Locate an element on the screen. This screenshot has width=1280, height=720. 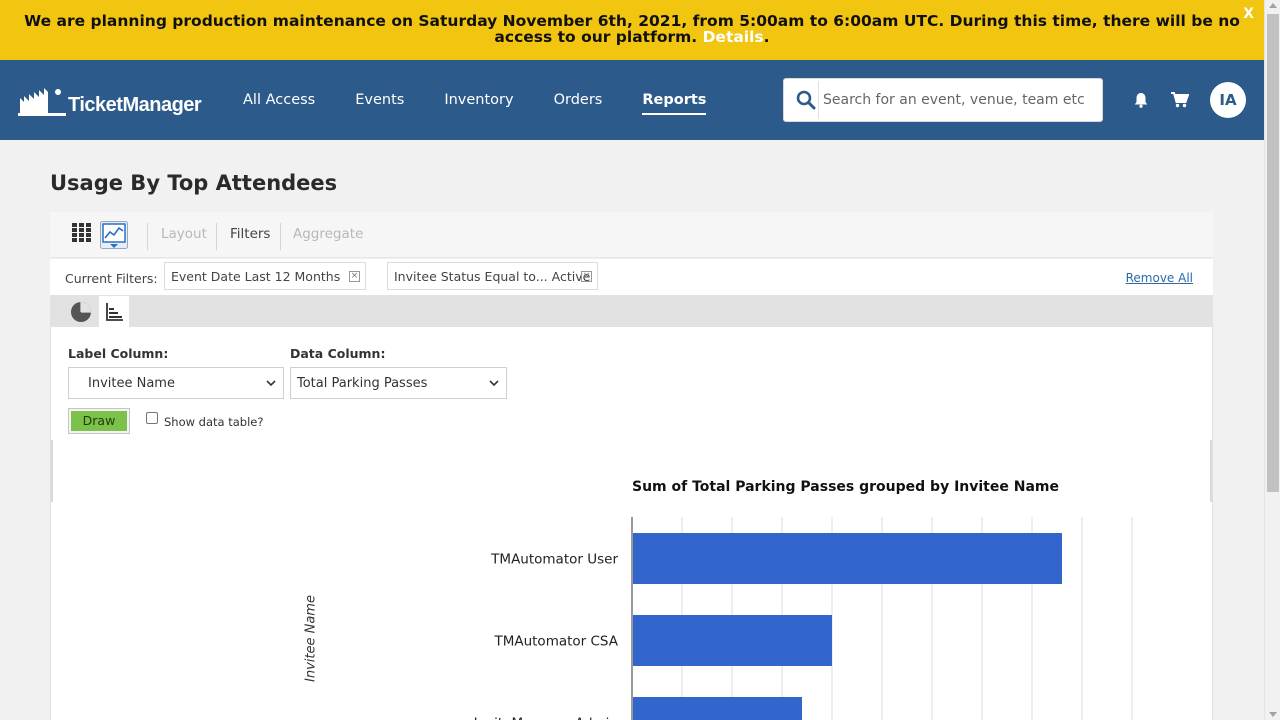
nav-link-events: Events is located at coordinates (379, 103).